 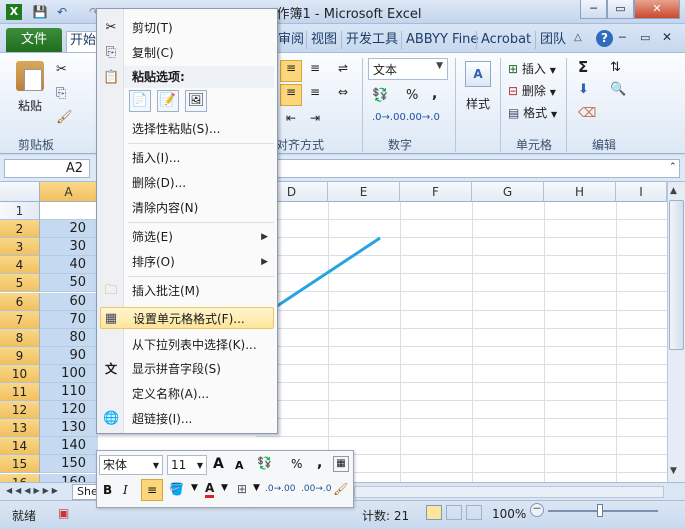 What do you see at coordinates (583, 67) in the screenshot?
I see `autosum-button: Σ` at bounding box center [583, 67].